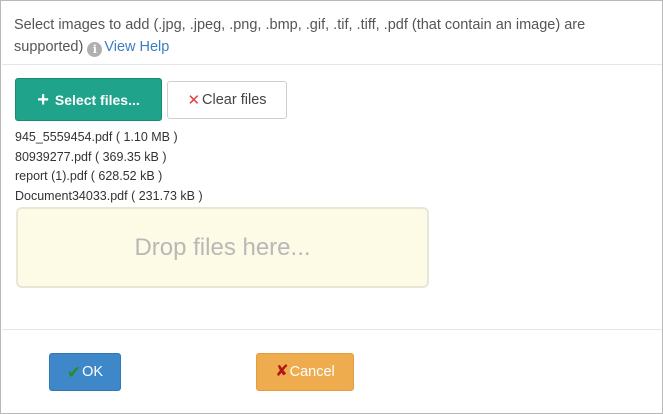  I want to click on check-icon: ✔, so click(74, 372).